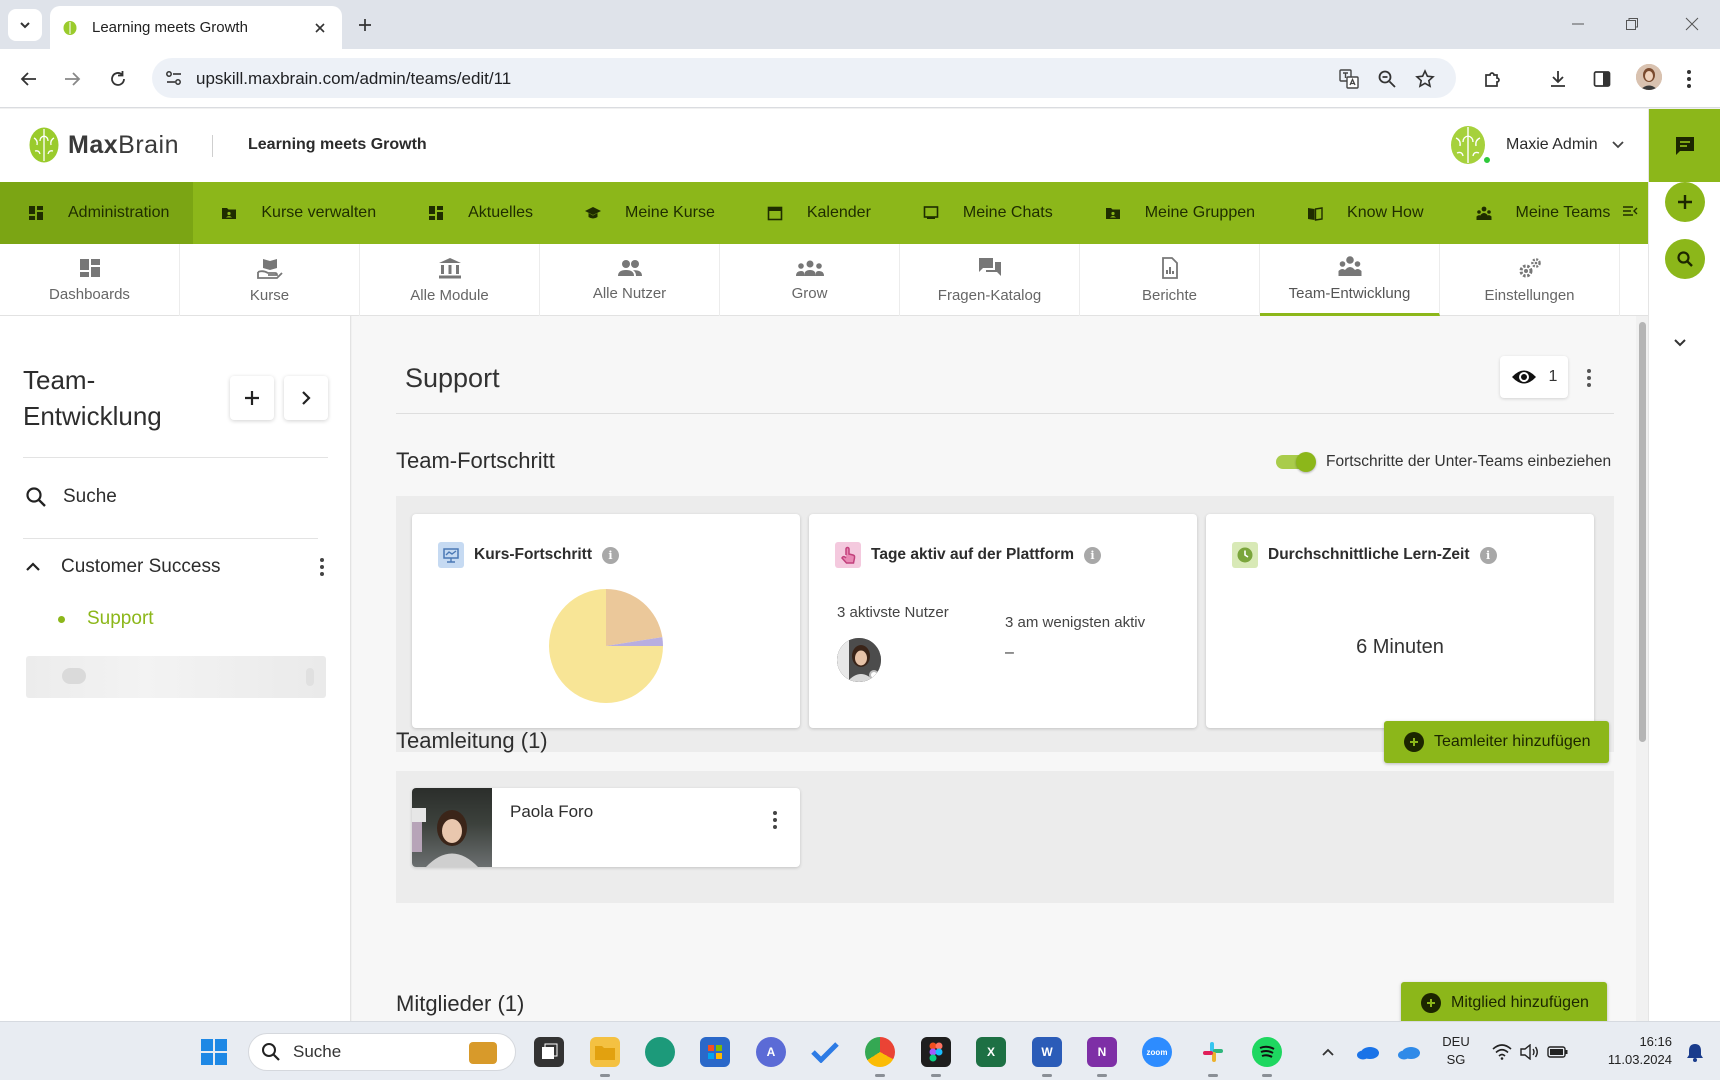 The image size is (1720, 1080). What do you see at coordinates (1350, 280) in the screenshot?
I see `tab-team-entwicklung: Team-Entwicklung` at bounding box center [1350, 280].